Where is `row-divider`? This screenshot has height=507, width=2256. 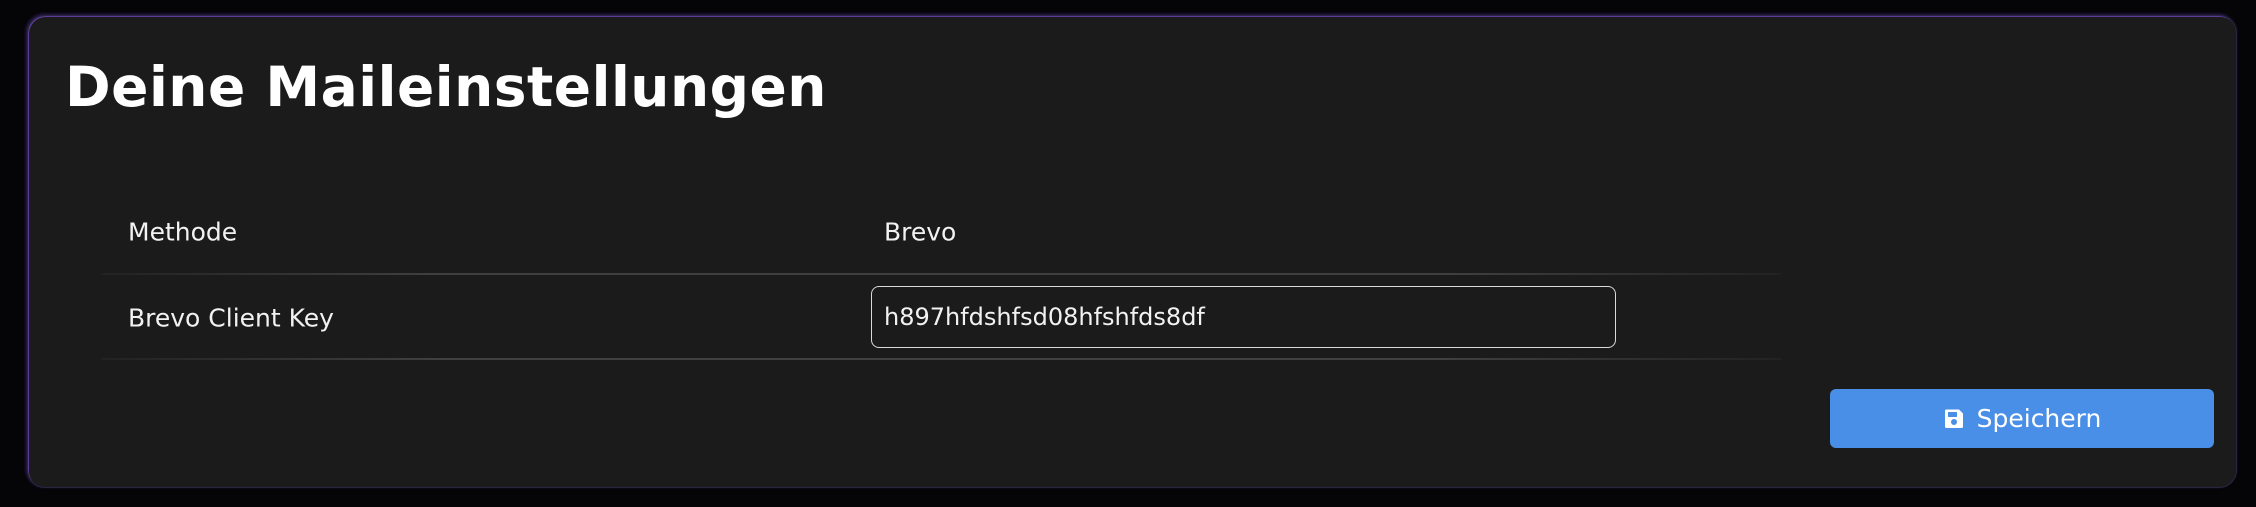 row-divider is located at coordinates (941, 359).